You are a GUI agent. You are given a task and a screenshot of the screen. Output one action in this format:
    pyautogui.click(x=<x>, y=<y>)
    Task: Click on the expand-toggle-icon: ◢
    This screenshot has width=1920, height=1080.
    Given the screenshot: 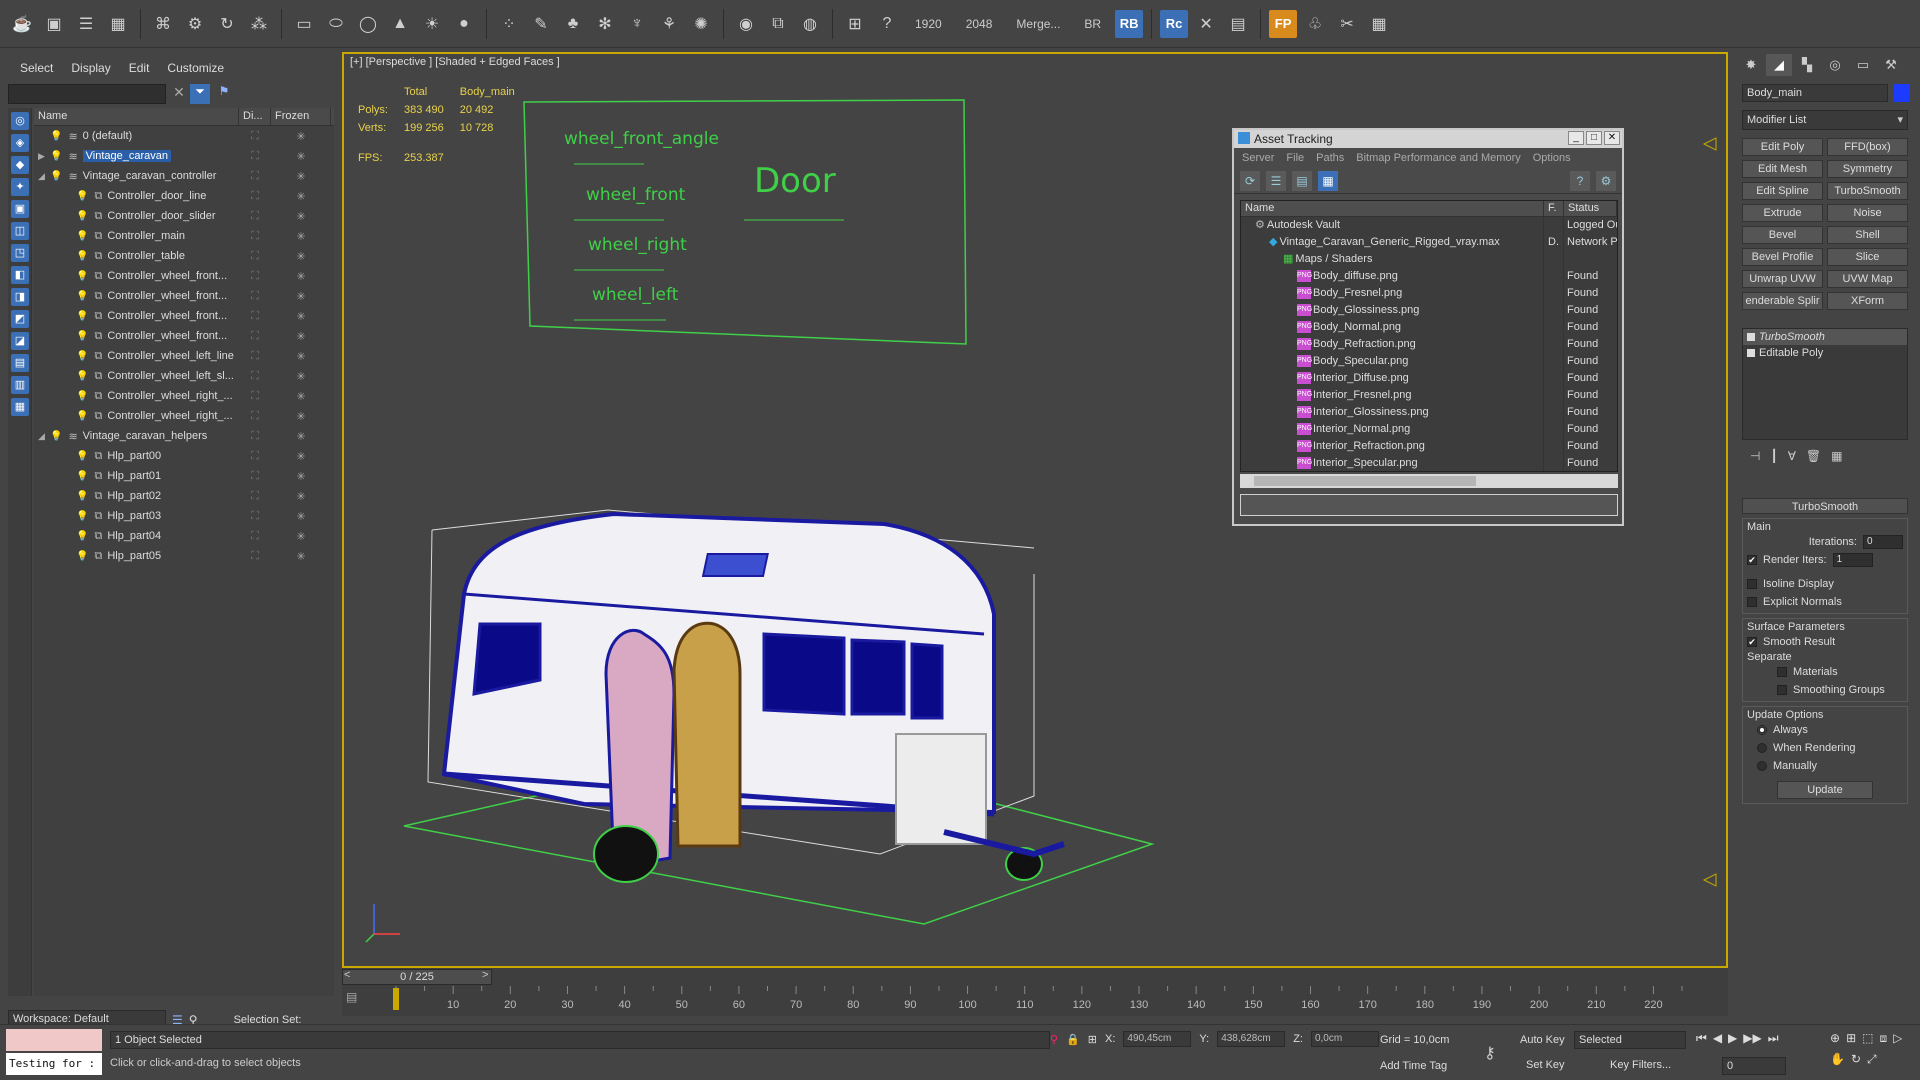 What is the action you would take?
    pyautogui.click(x=44, y=176)
    